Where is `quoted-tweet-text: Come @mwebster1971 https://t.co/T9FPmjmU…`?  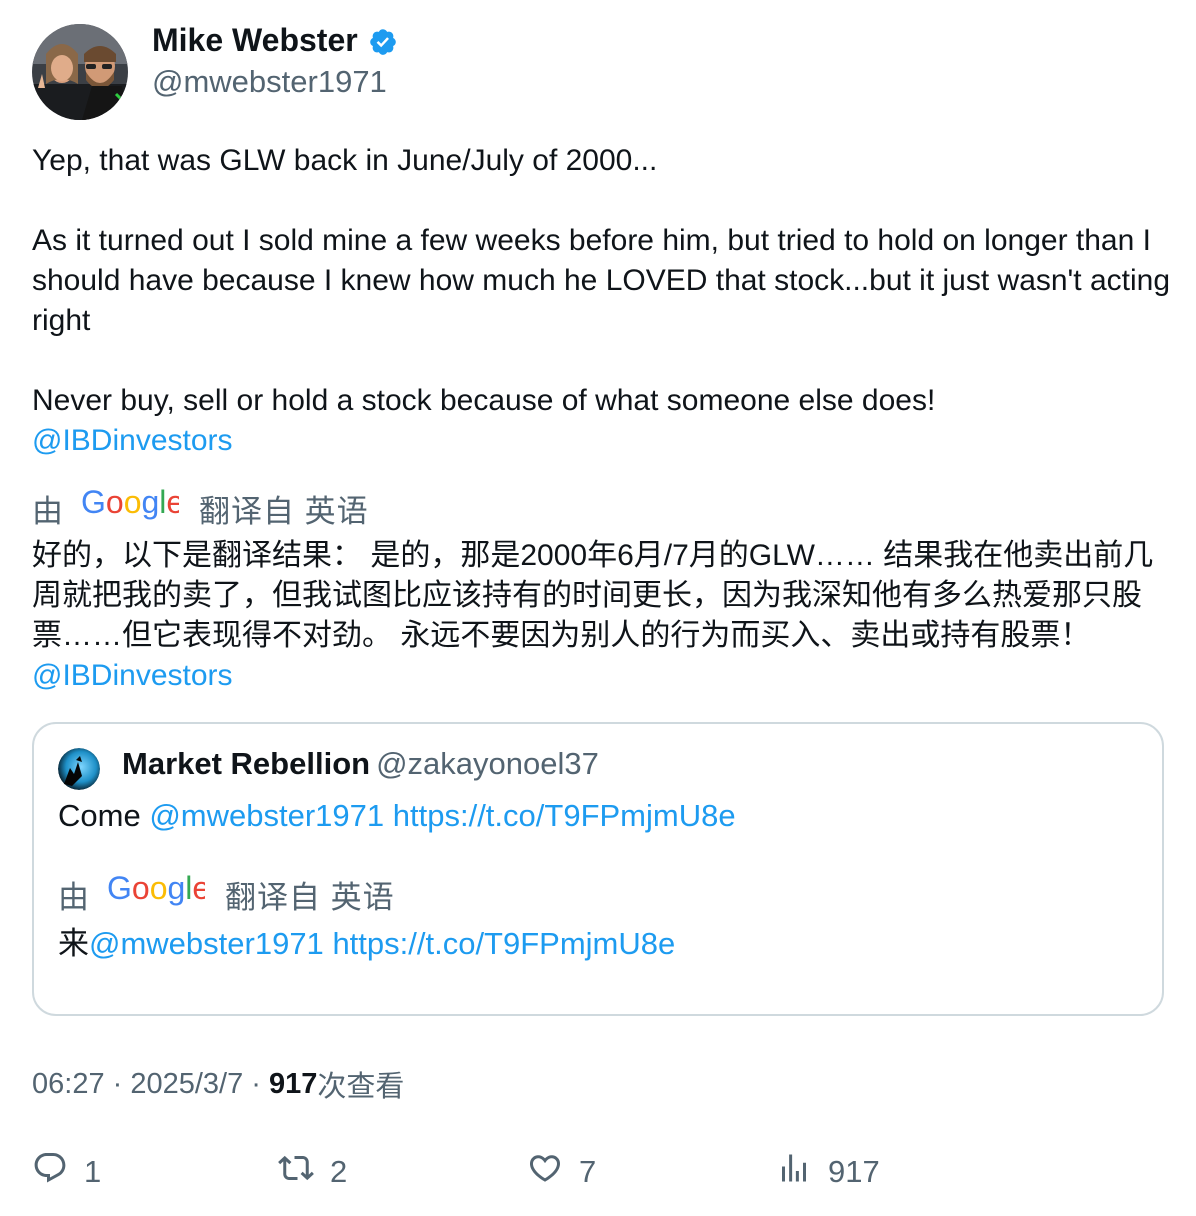 quoted-tweet-text: Come @mwebster1971 https://t.co/T9FPmjmU… is located at coordinates (397, 816).